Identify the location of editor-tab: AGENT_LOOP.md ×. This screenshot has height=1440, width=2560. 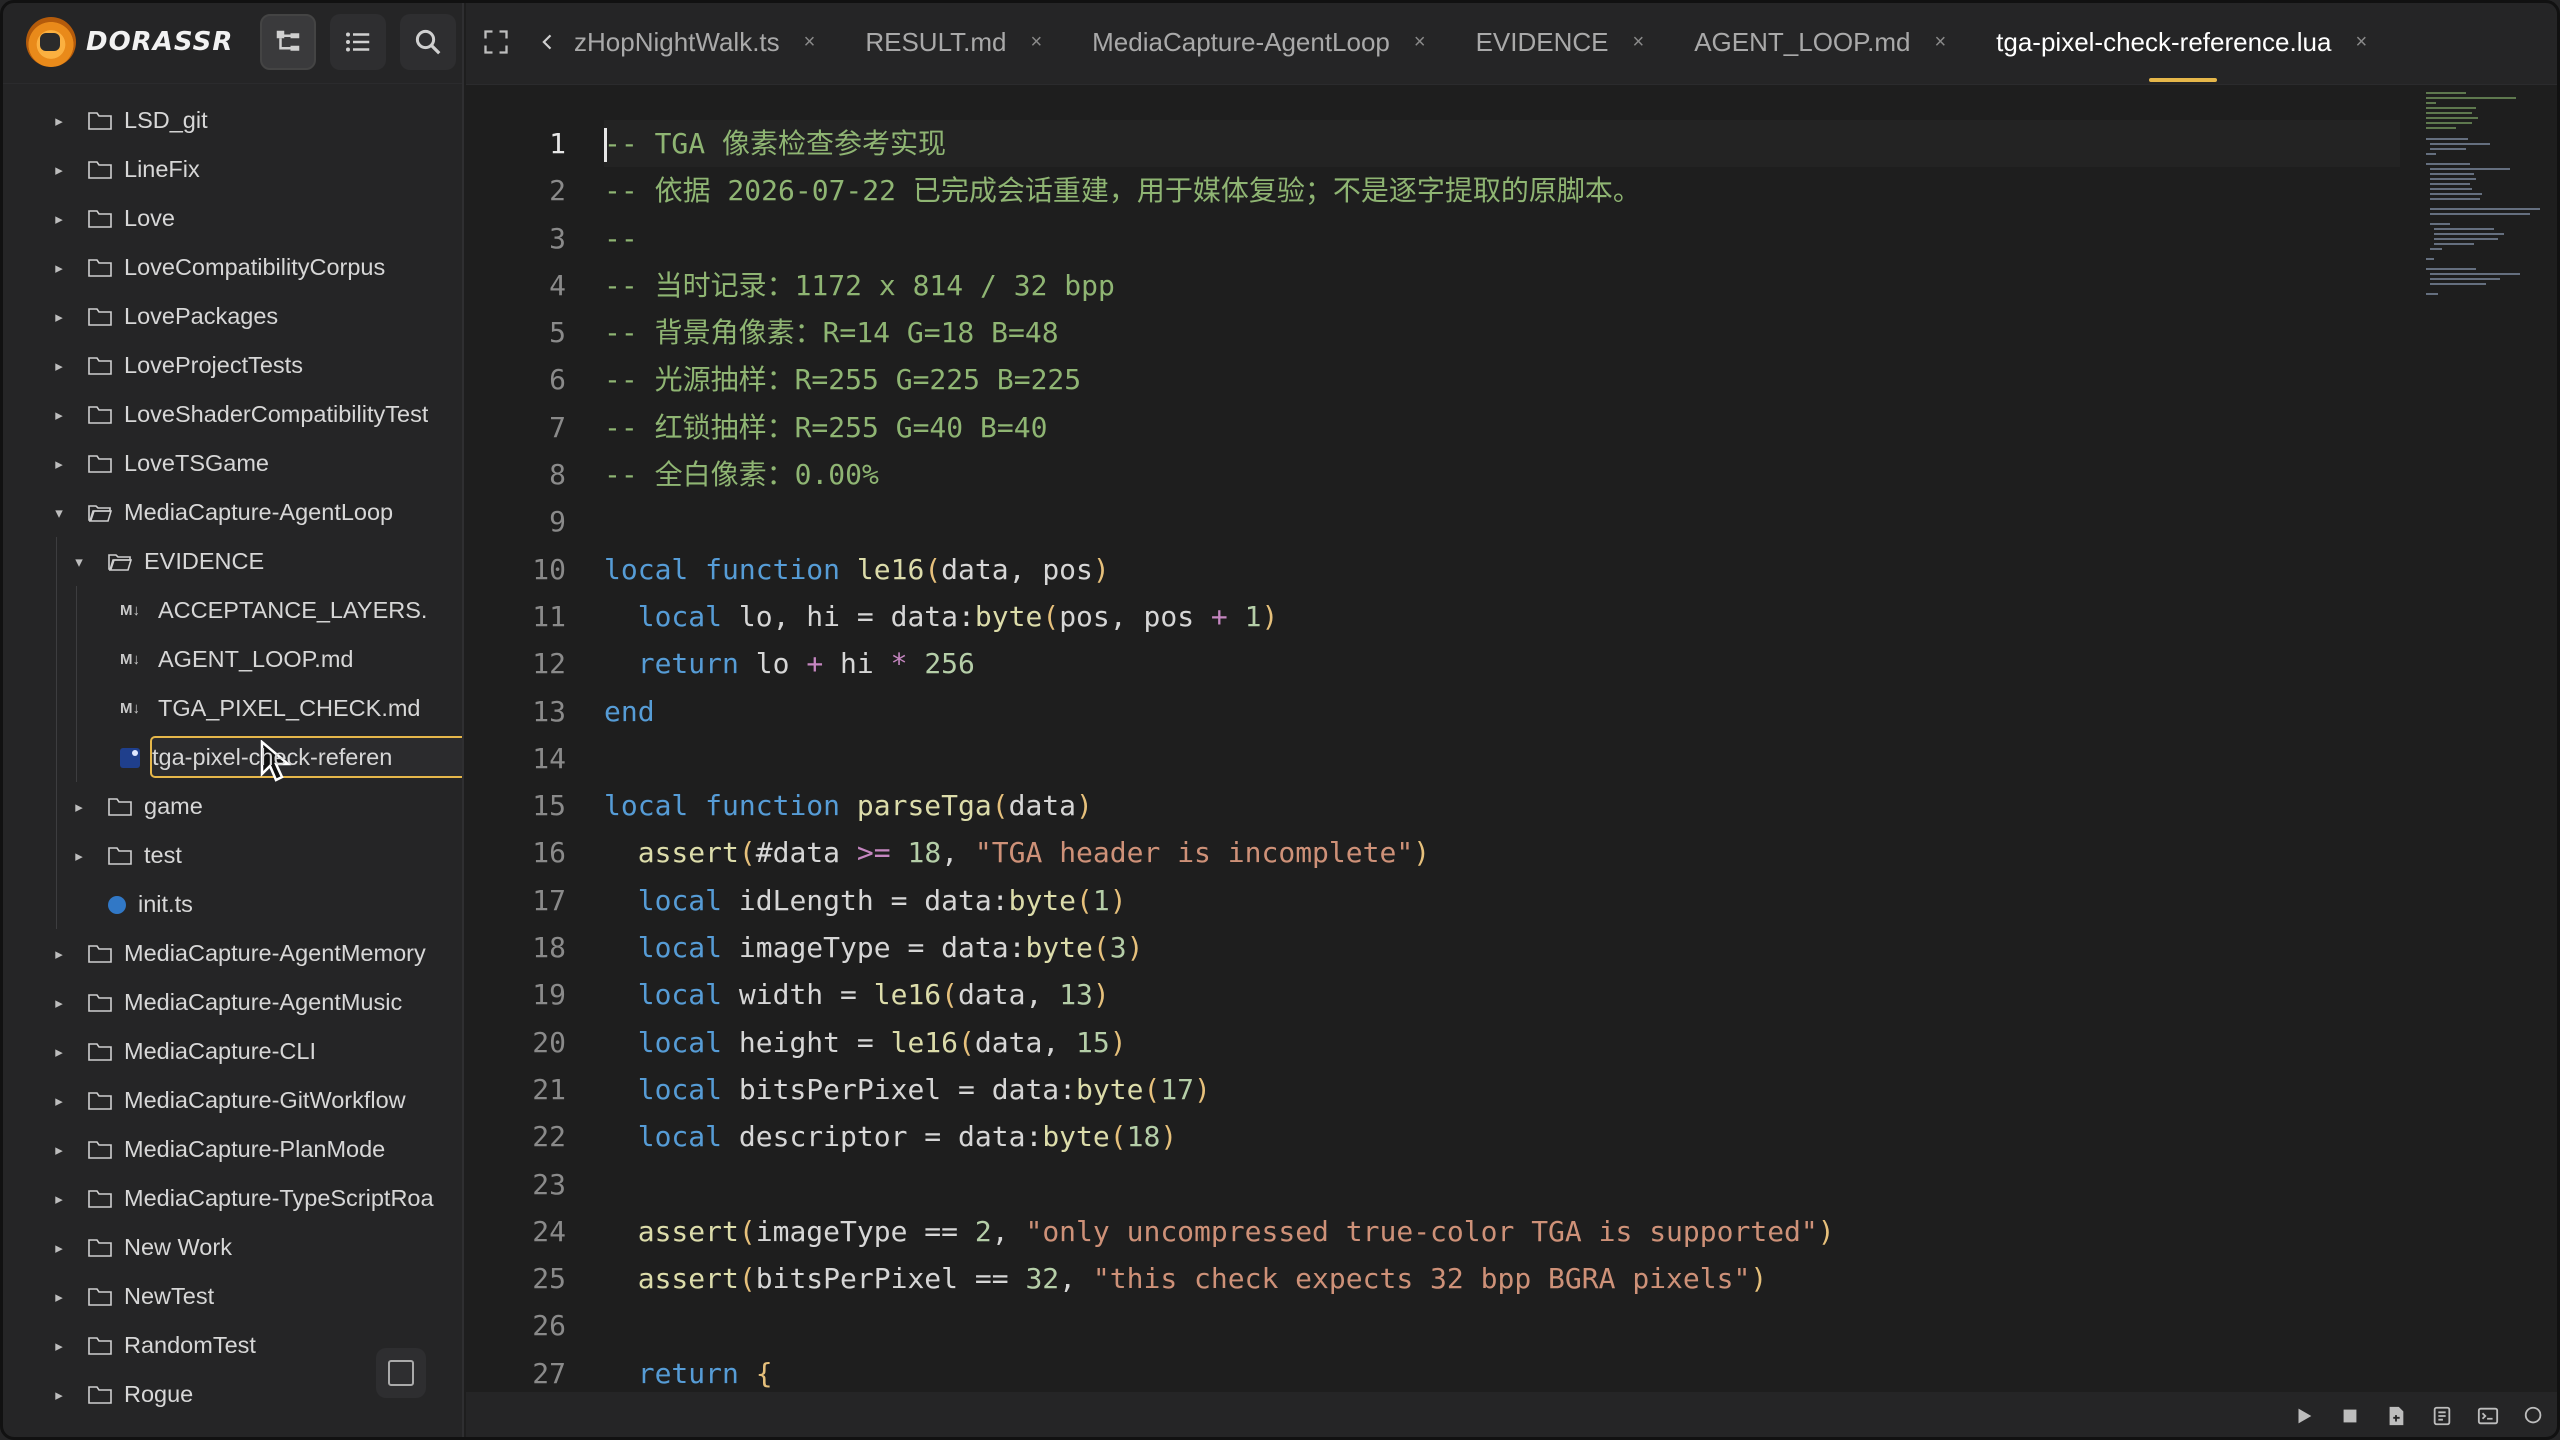
(1817, 42).